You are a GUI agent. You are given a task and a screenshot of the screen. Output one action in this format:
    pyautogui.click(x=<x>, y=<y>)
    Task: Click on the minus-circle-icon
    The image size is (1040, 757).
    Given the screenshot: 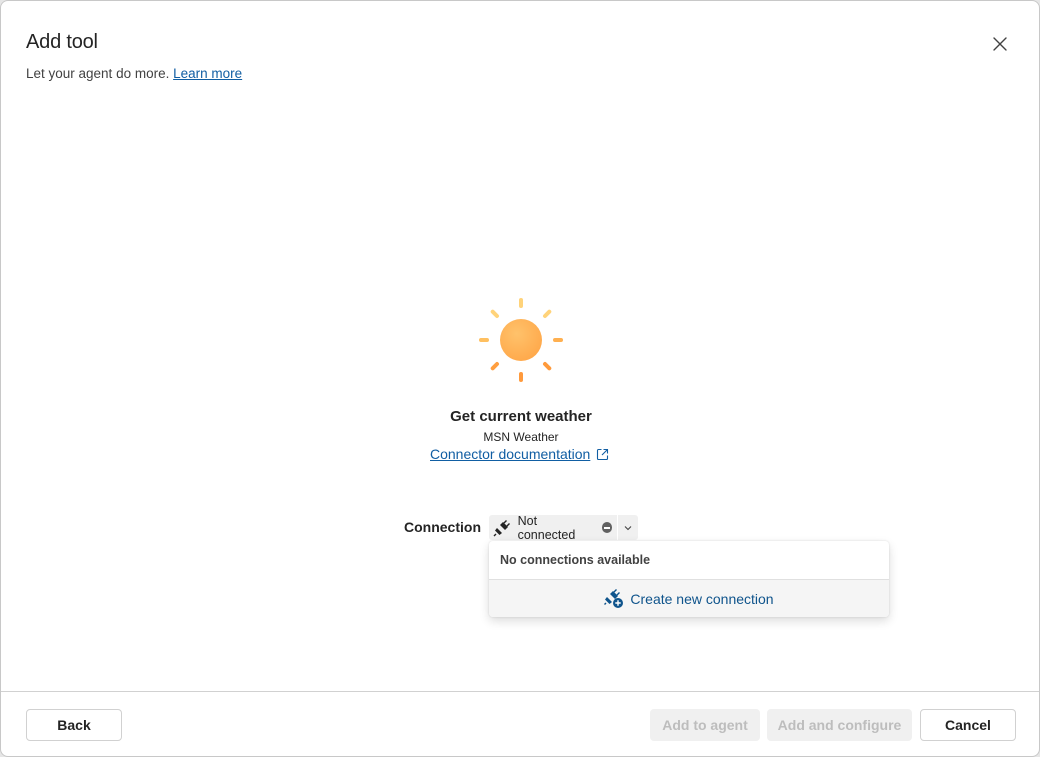 What is the action you would take?
    pyautogui.click(x=607, y=527)
    